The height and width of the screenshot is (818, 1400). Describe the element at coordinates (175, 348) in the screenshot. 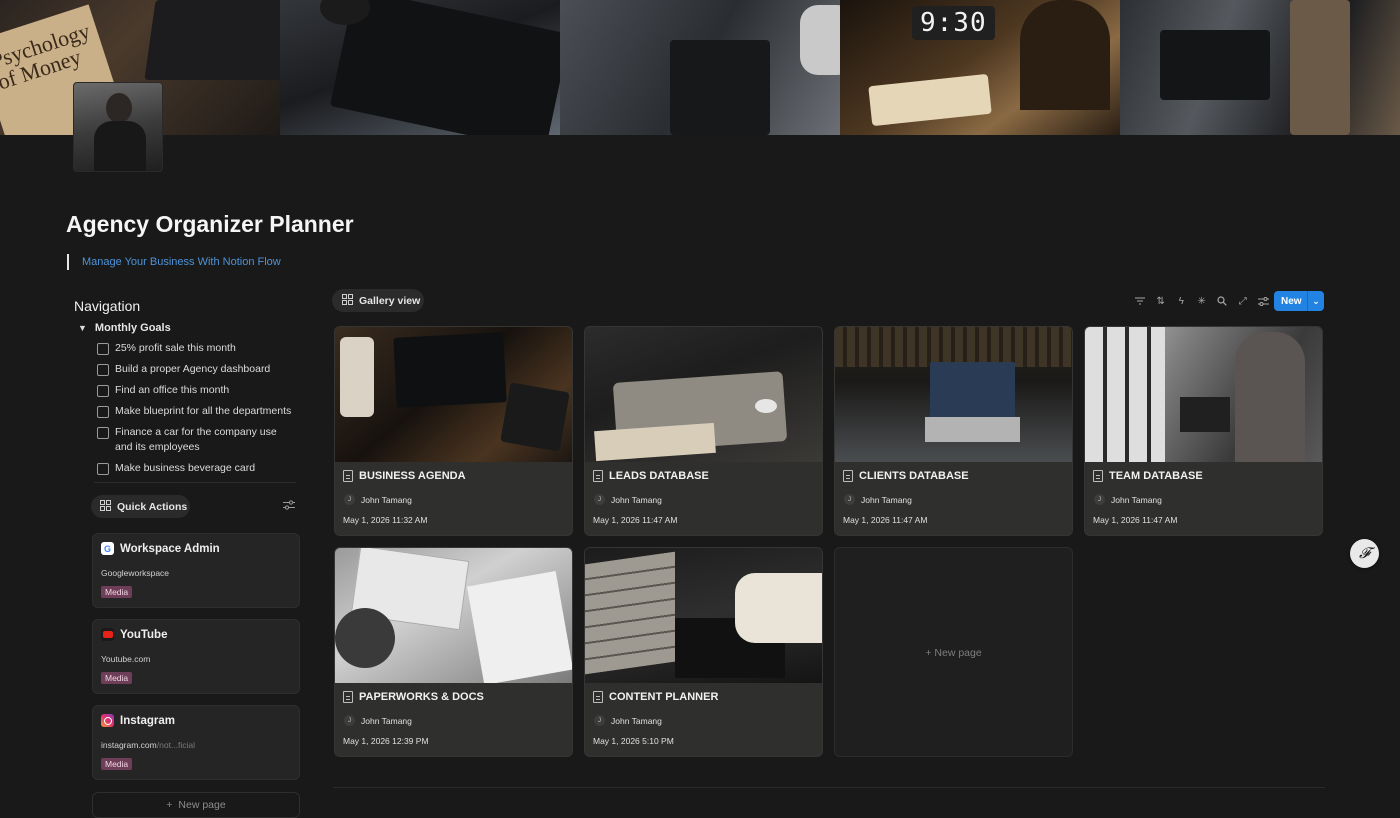

I see `todo-text: 25% profit sale this month` at that location.